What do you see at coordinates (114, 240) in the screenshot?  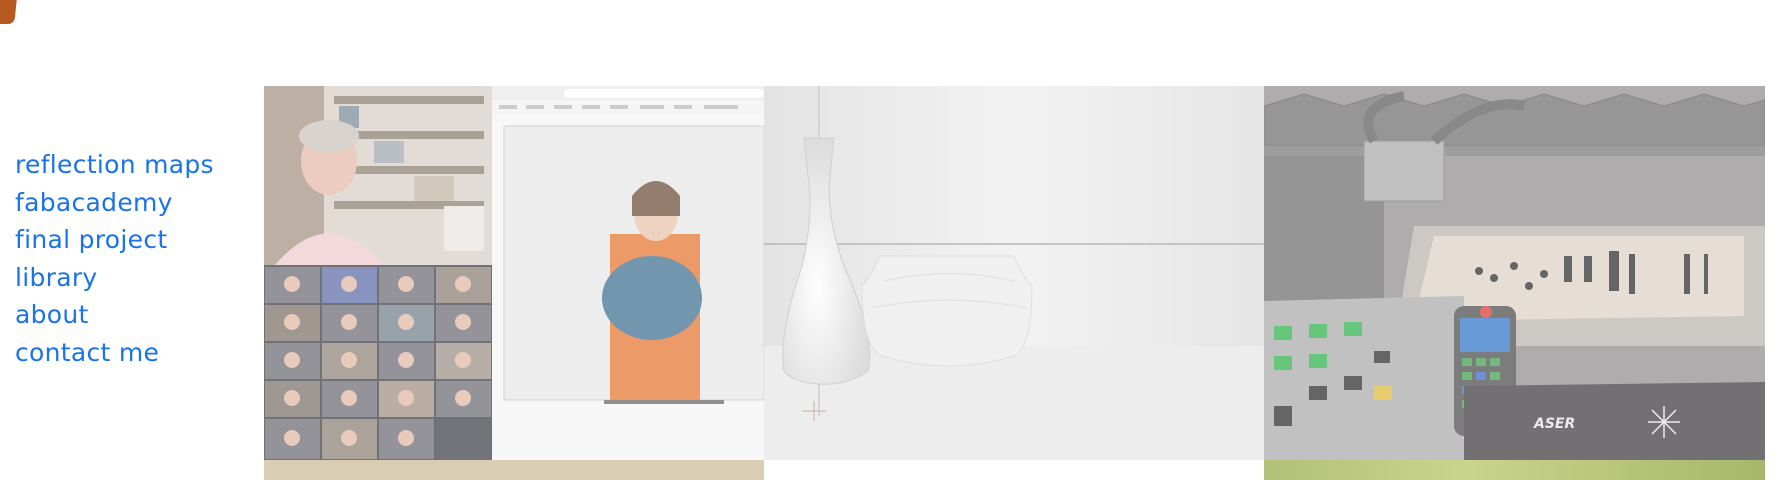 I see `nav-link-final-project: final project` at bounding box center [114, 240].